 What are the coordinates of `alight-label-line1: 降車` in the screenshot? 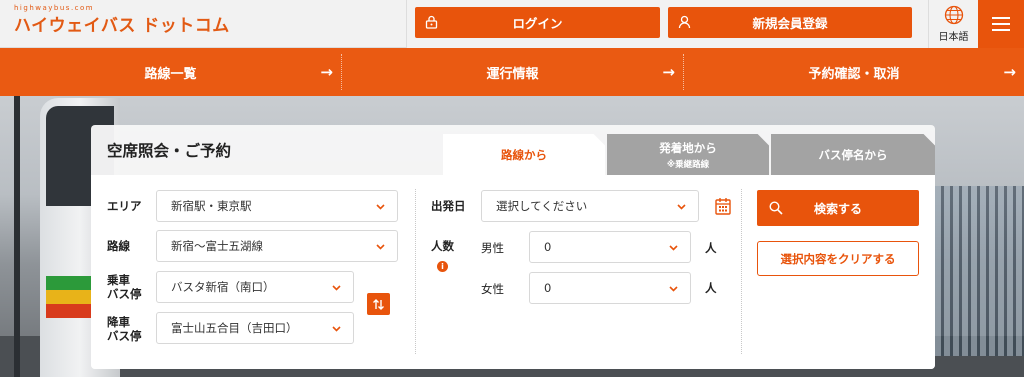 It's located at (118, 322).